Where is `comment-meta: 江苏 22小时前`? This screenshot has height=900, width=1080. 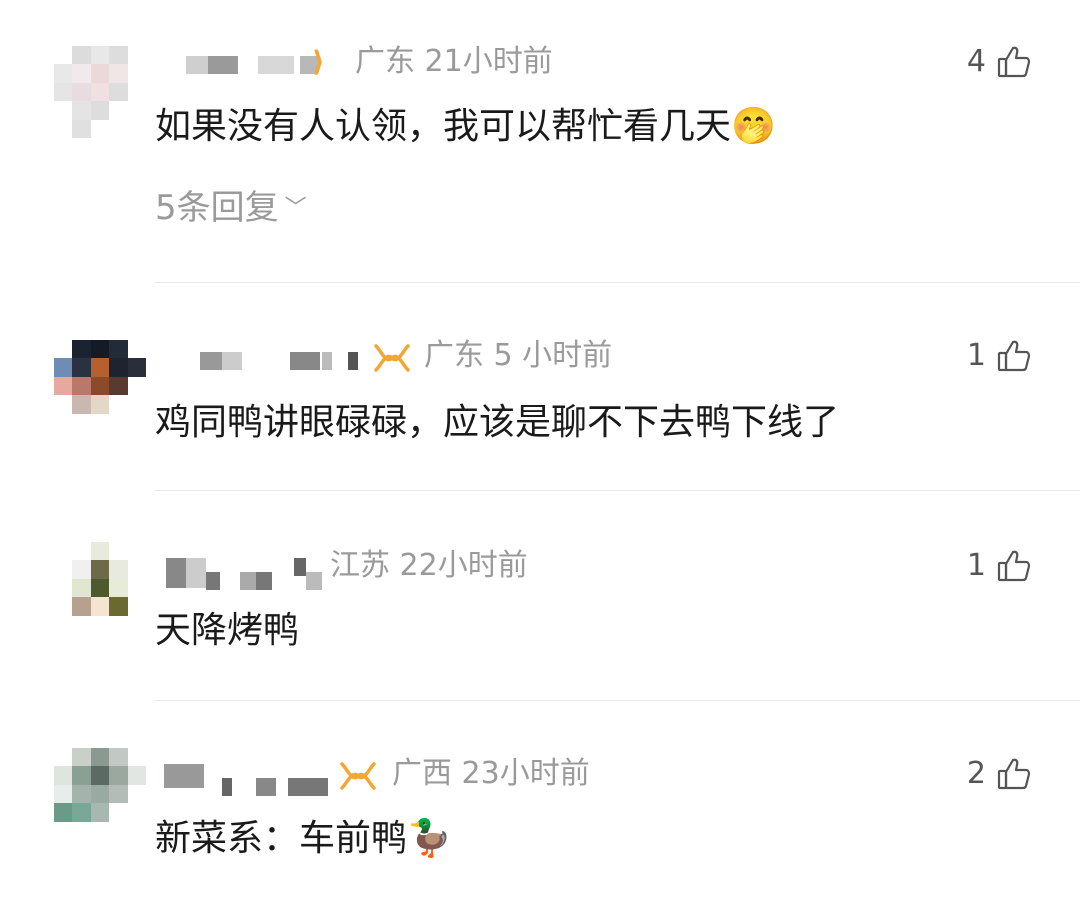
comment-meta: 江苏 22小时前 is located at coordinates (429, 565).